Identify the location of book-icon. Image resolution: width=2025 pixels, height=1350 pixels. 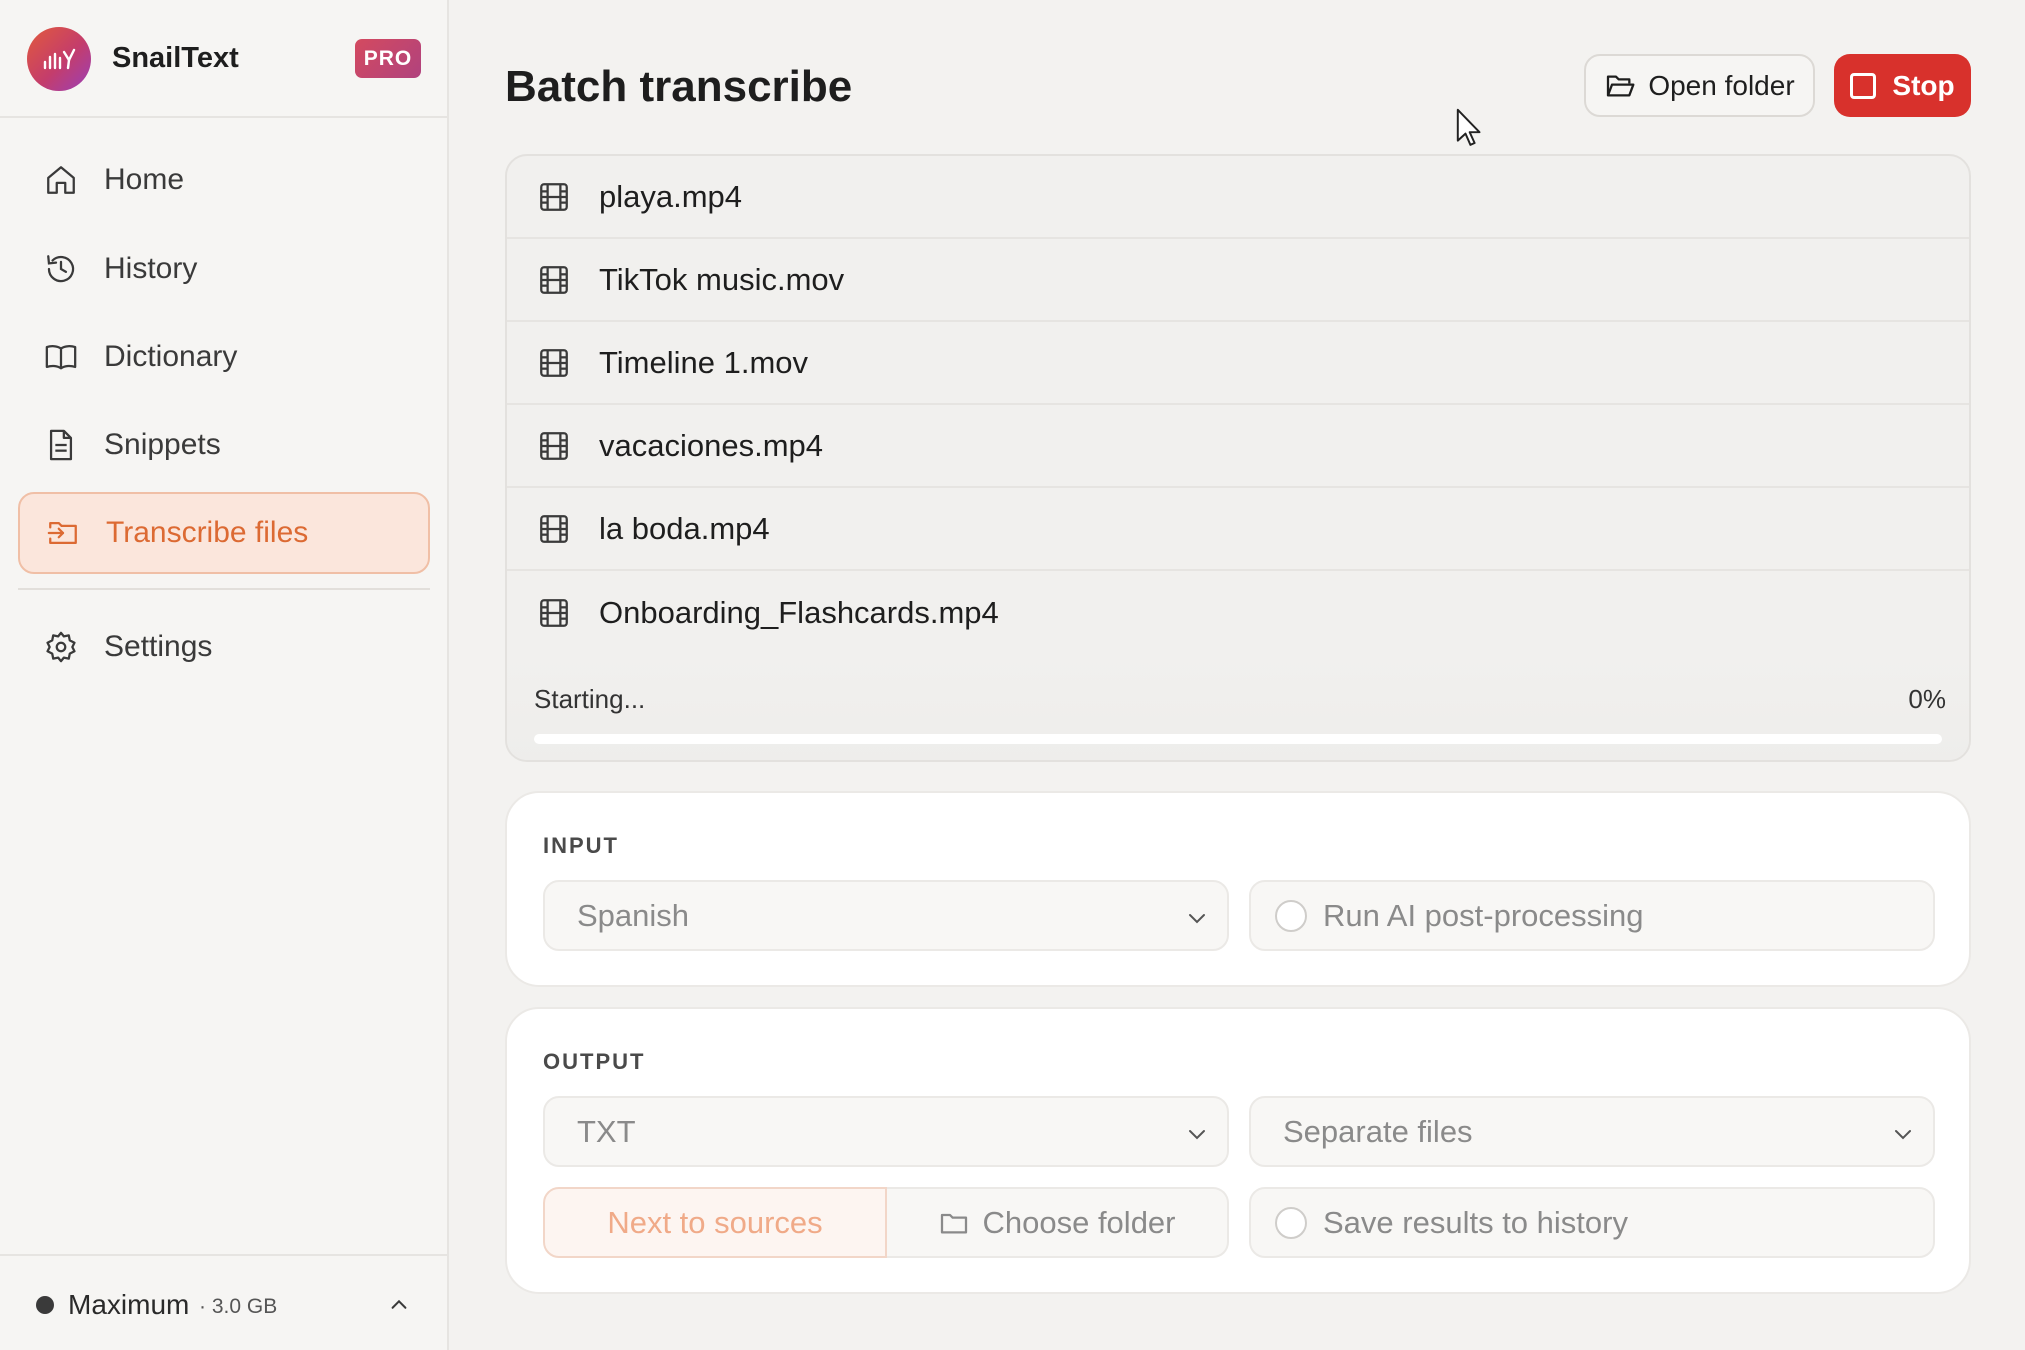
(61, 357).